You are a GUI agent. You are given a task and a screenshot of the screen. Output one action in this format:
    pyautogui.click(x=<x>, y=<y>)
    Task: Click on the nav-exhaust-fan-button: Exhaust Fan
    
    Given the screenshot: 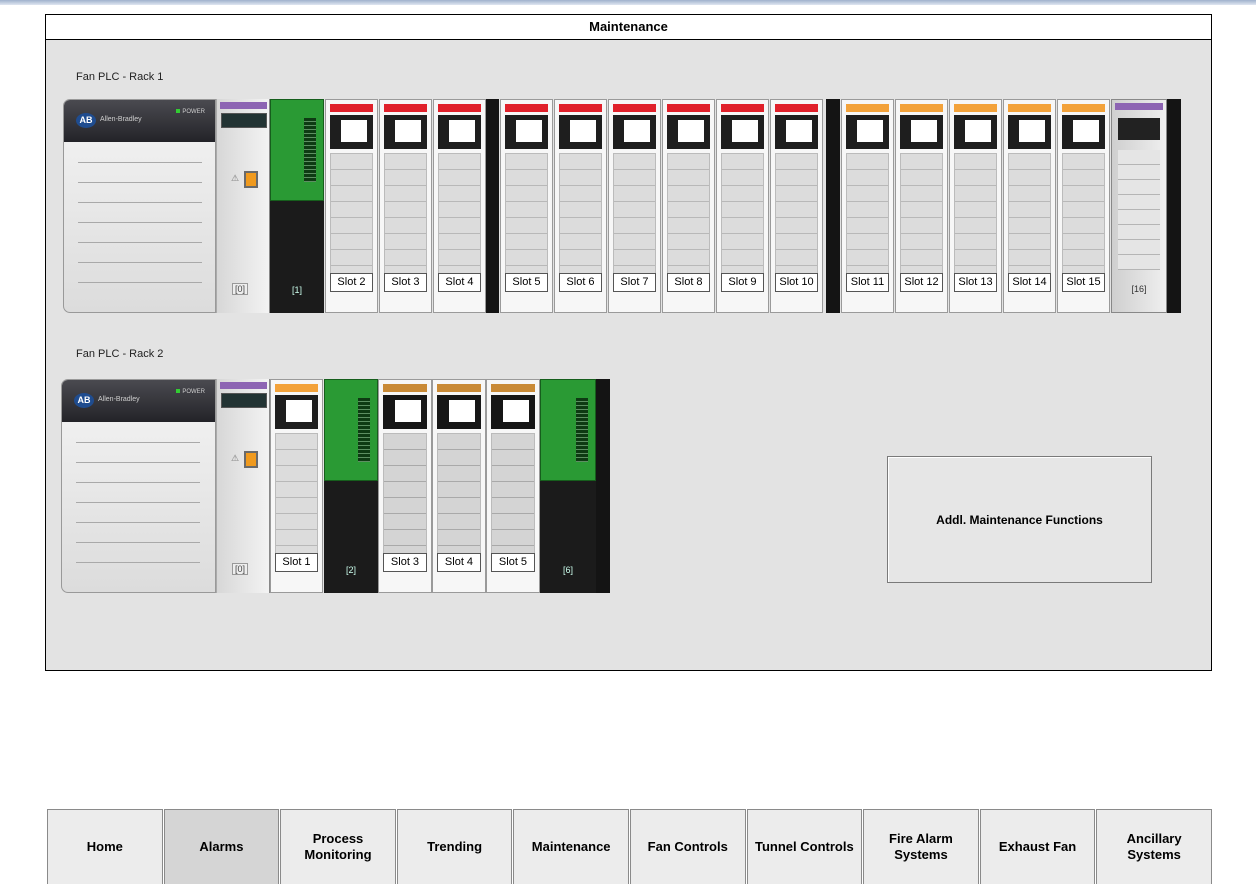 What is the action you would take?
    pyautogui.click(x=1037, y=846)
    